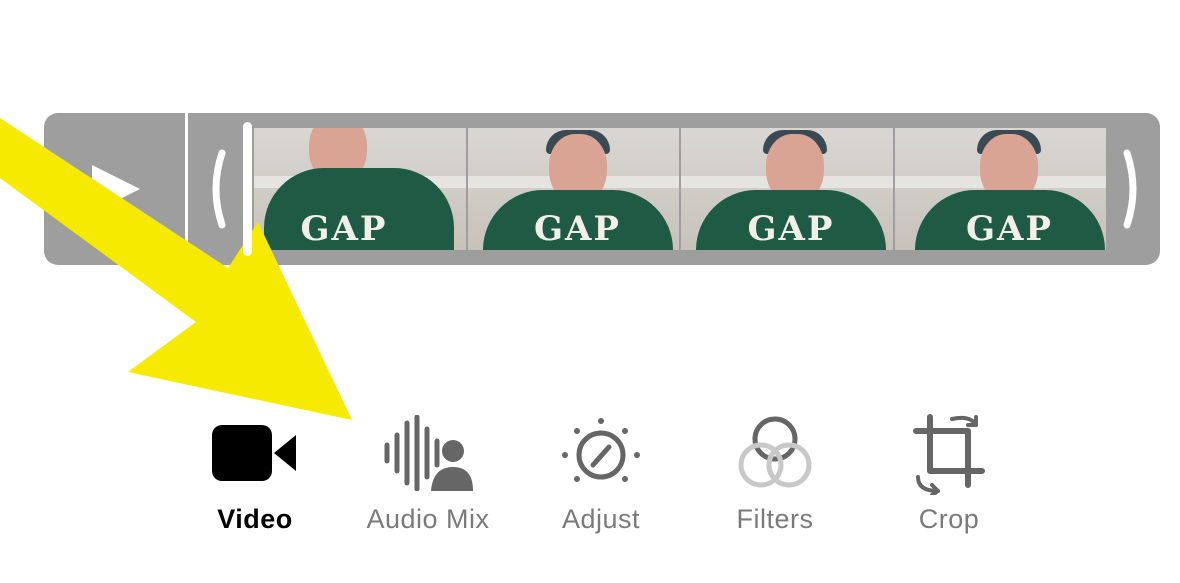 This screenshot has height=583, width=1180. I want to click on playhead, so click(247, 189).